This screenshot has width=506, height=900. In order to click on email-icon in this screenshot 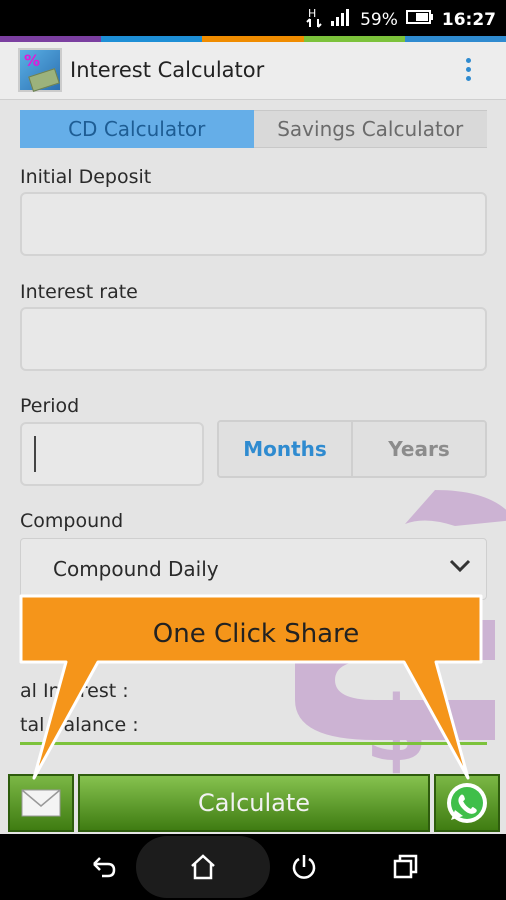, I will do `click(41, 803)`.